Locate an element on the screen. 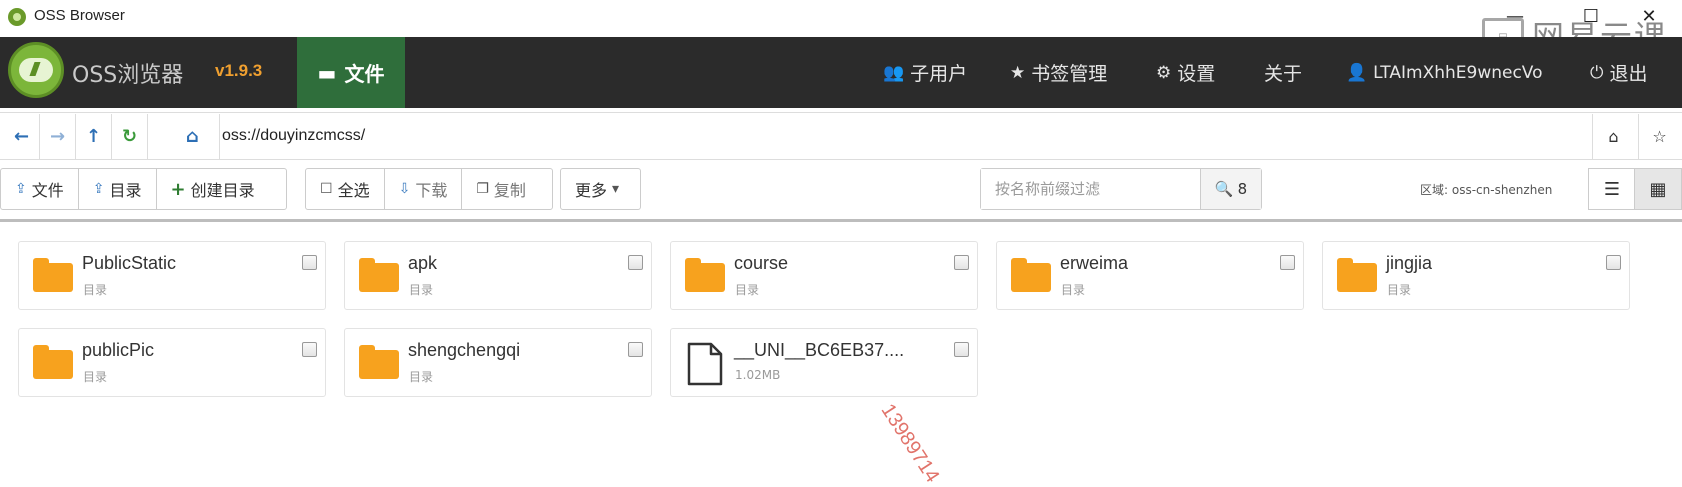  user-icon: 👤 is located at coordinates (1357, 72).